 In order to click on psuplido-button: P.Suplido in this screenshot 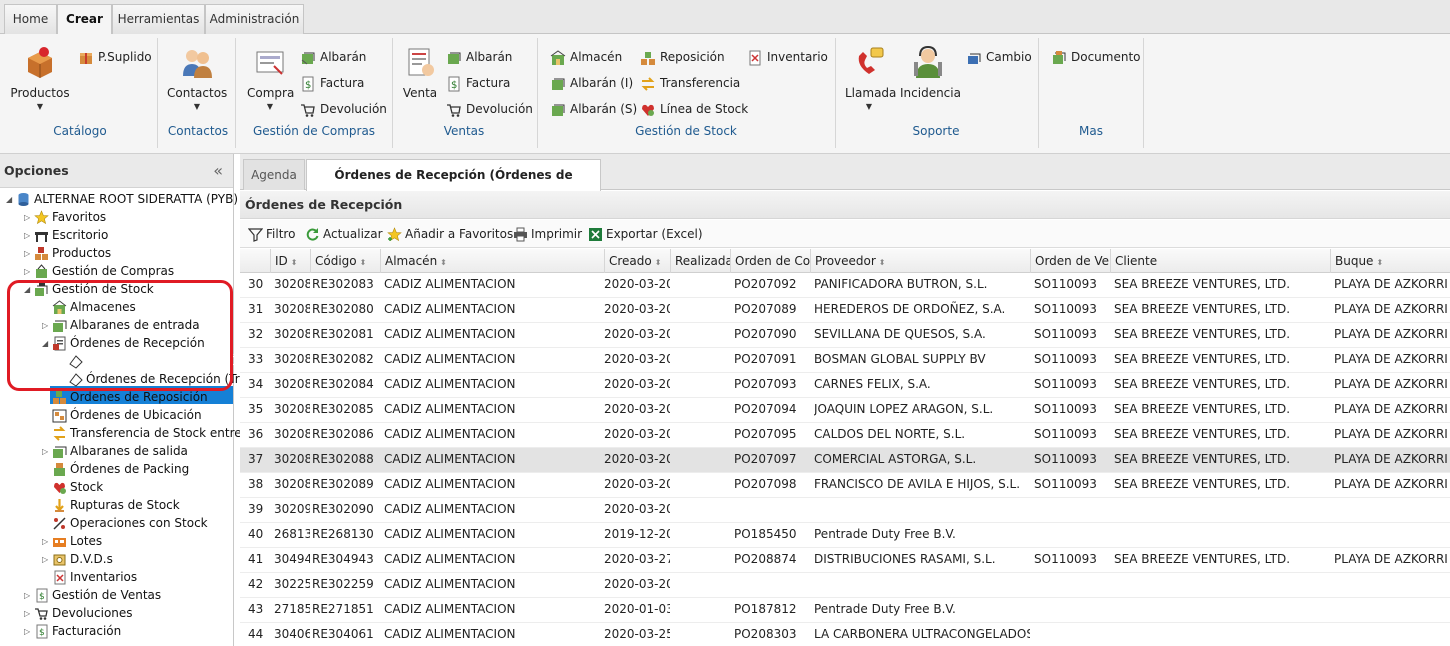, I will do `click(115, 57)`.